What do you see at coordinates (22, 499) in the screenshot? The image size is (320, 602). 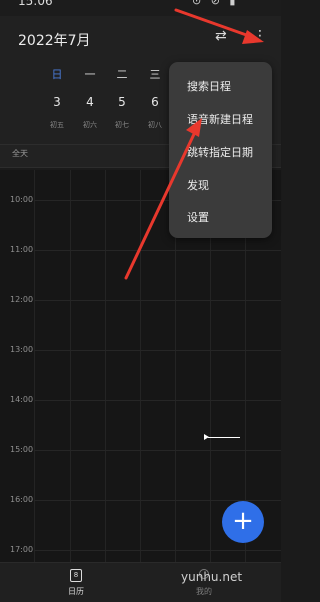 I see `hour-label: 16:00` at bounding box center [22, 499].